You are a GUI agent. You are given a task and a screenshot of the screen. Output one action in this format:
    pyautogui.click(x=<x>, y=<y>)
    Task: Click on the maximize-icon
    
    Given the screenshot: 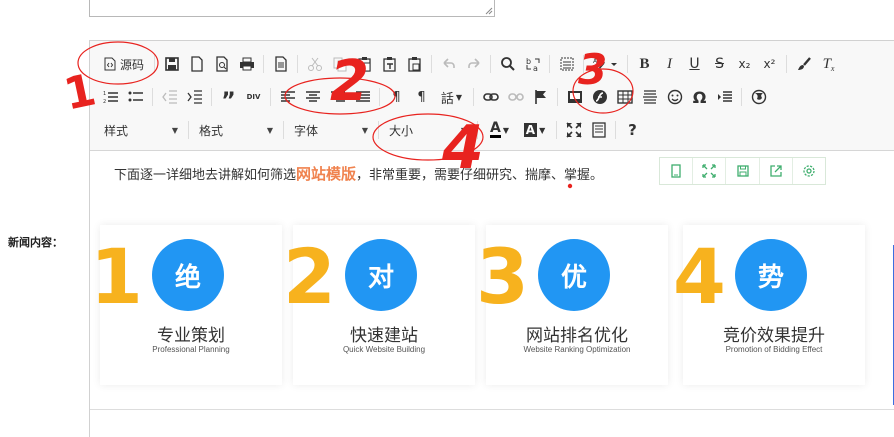 What is the action you would take?
    pyautogui.click(x=573, y=130)
    